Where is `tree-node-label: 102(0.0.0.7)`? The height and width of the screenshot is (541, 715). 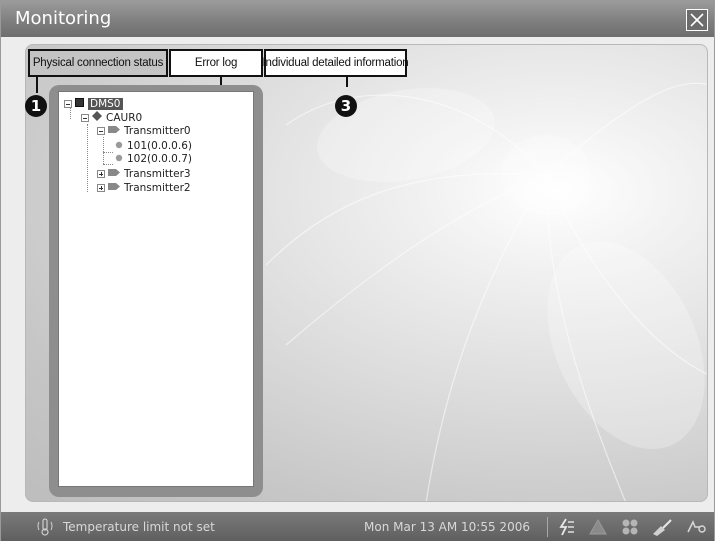
tree-node-label: 102(0.0.0.7) is located at coordinates (159, 158).